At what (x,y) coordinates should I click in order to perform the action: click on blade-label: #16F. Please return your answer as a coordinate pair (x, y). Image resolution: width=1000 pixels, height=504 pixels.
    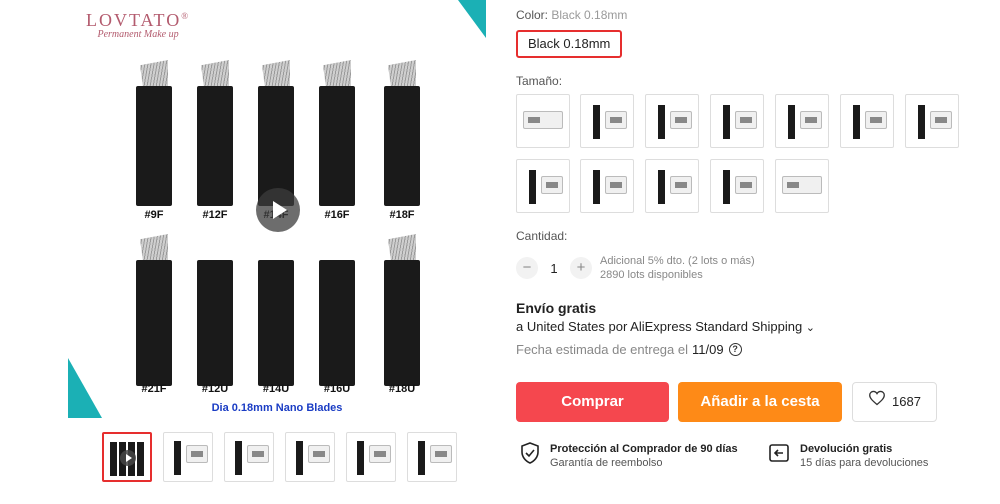
    Looking at the image, I should click on (337, 215).